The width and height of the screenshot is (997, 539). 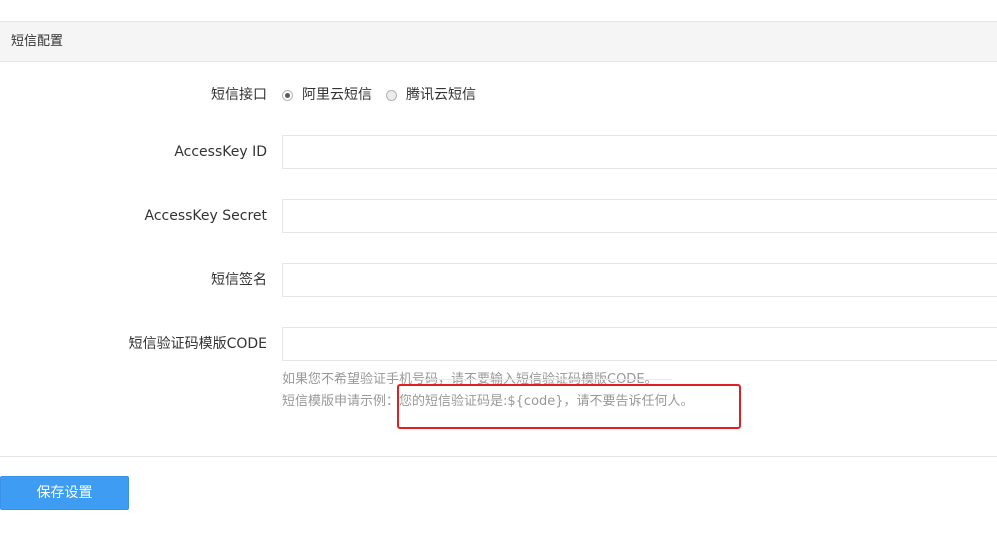 I want to click on panel-header: 短信配置, so click(x=498, y=42).